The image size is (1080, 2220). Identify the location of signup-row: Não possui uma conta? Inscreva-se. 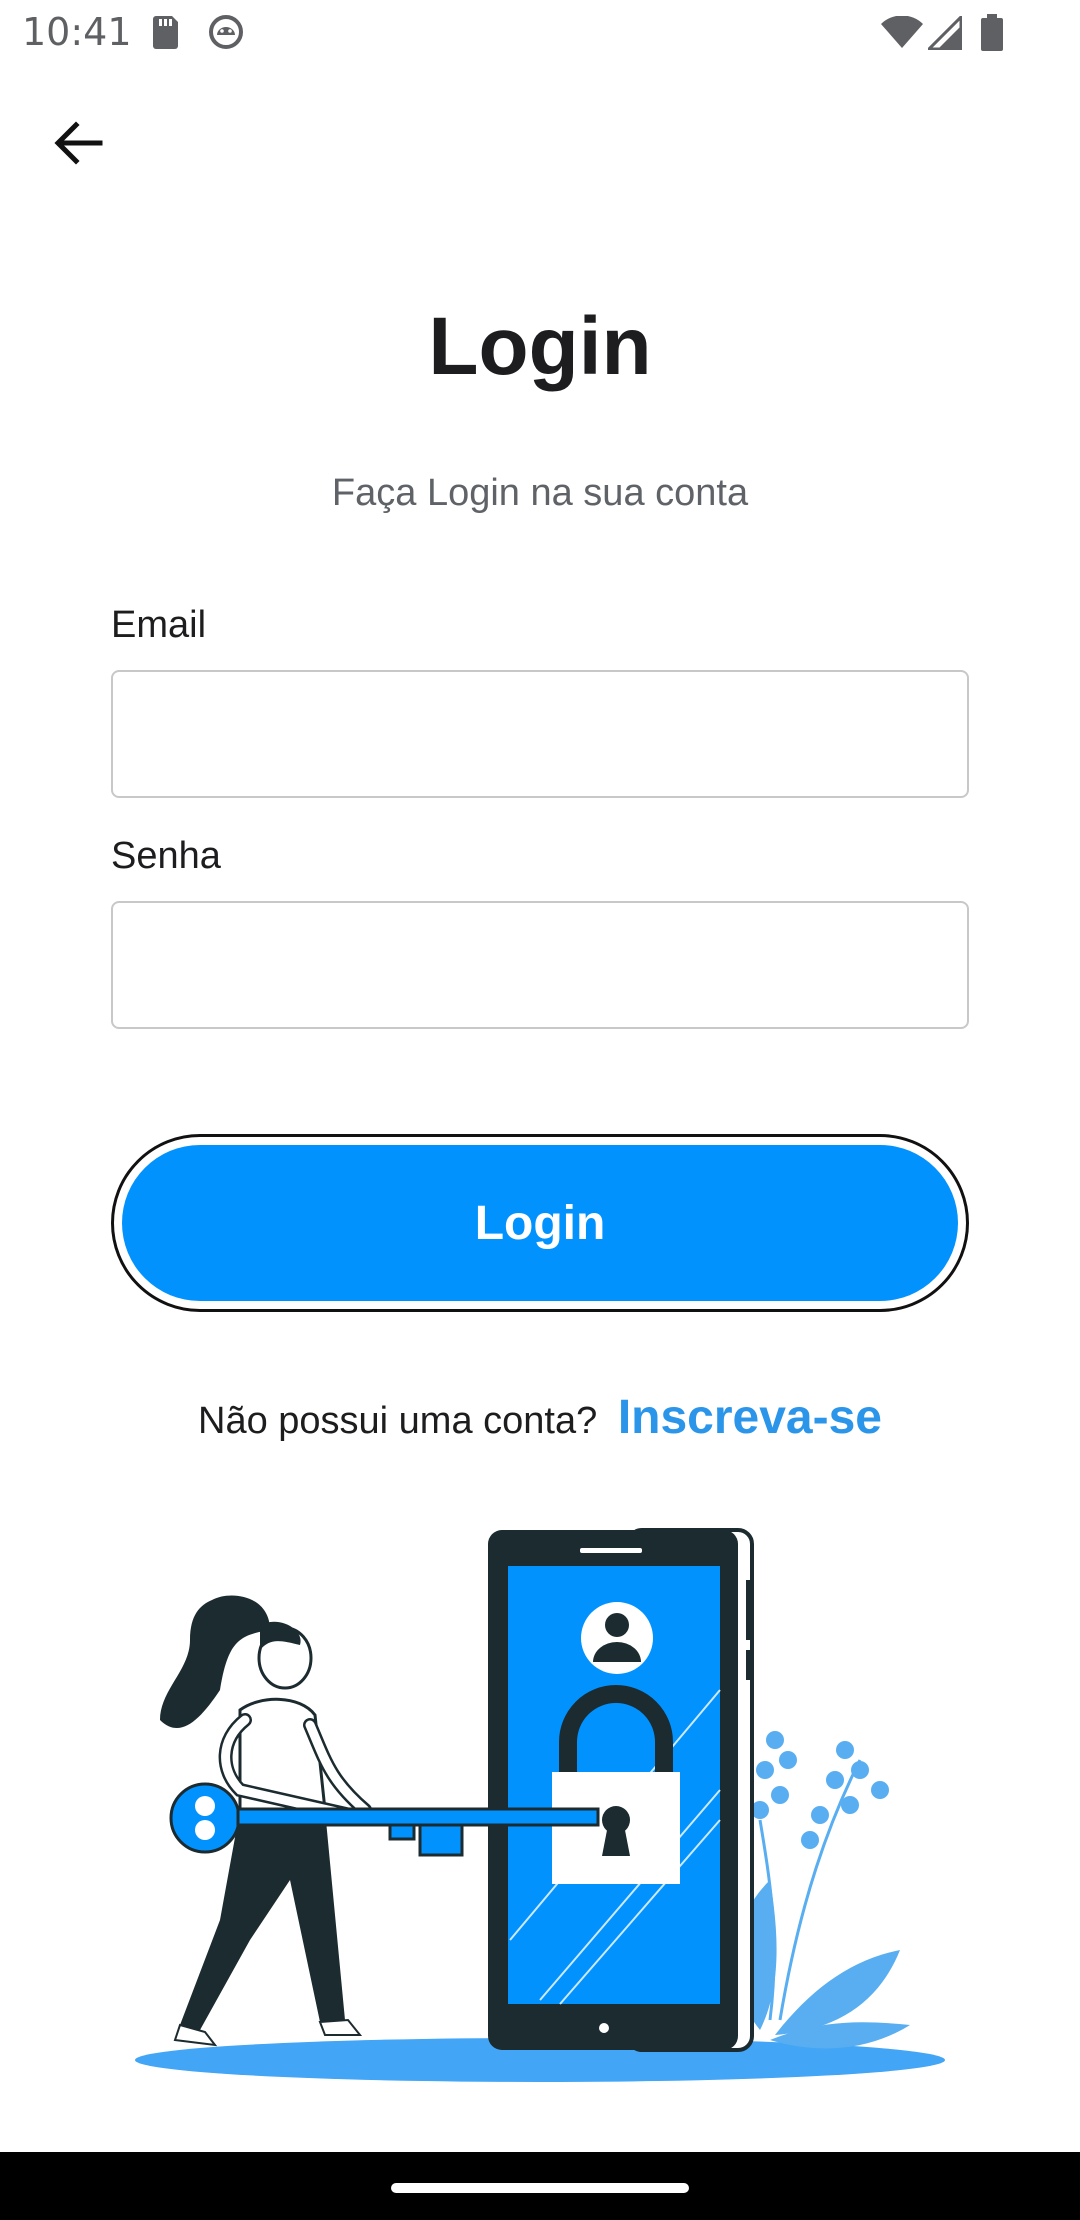
(540, 1417).